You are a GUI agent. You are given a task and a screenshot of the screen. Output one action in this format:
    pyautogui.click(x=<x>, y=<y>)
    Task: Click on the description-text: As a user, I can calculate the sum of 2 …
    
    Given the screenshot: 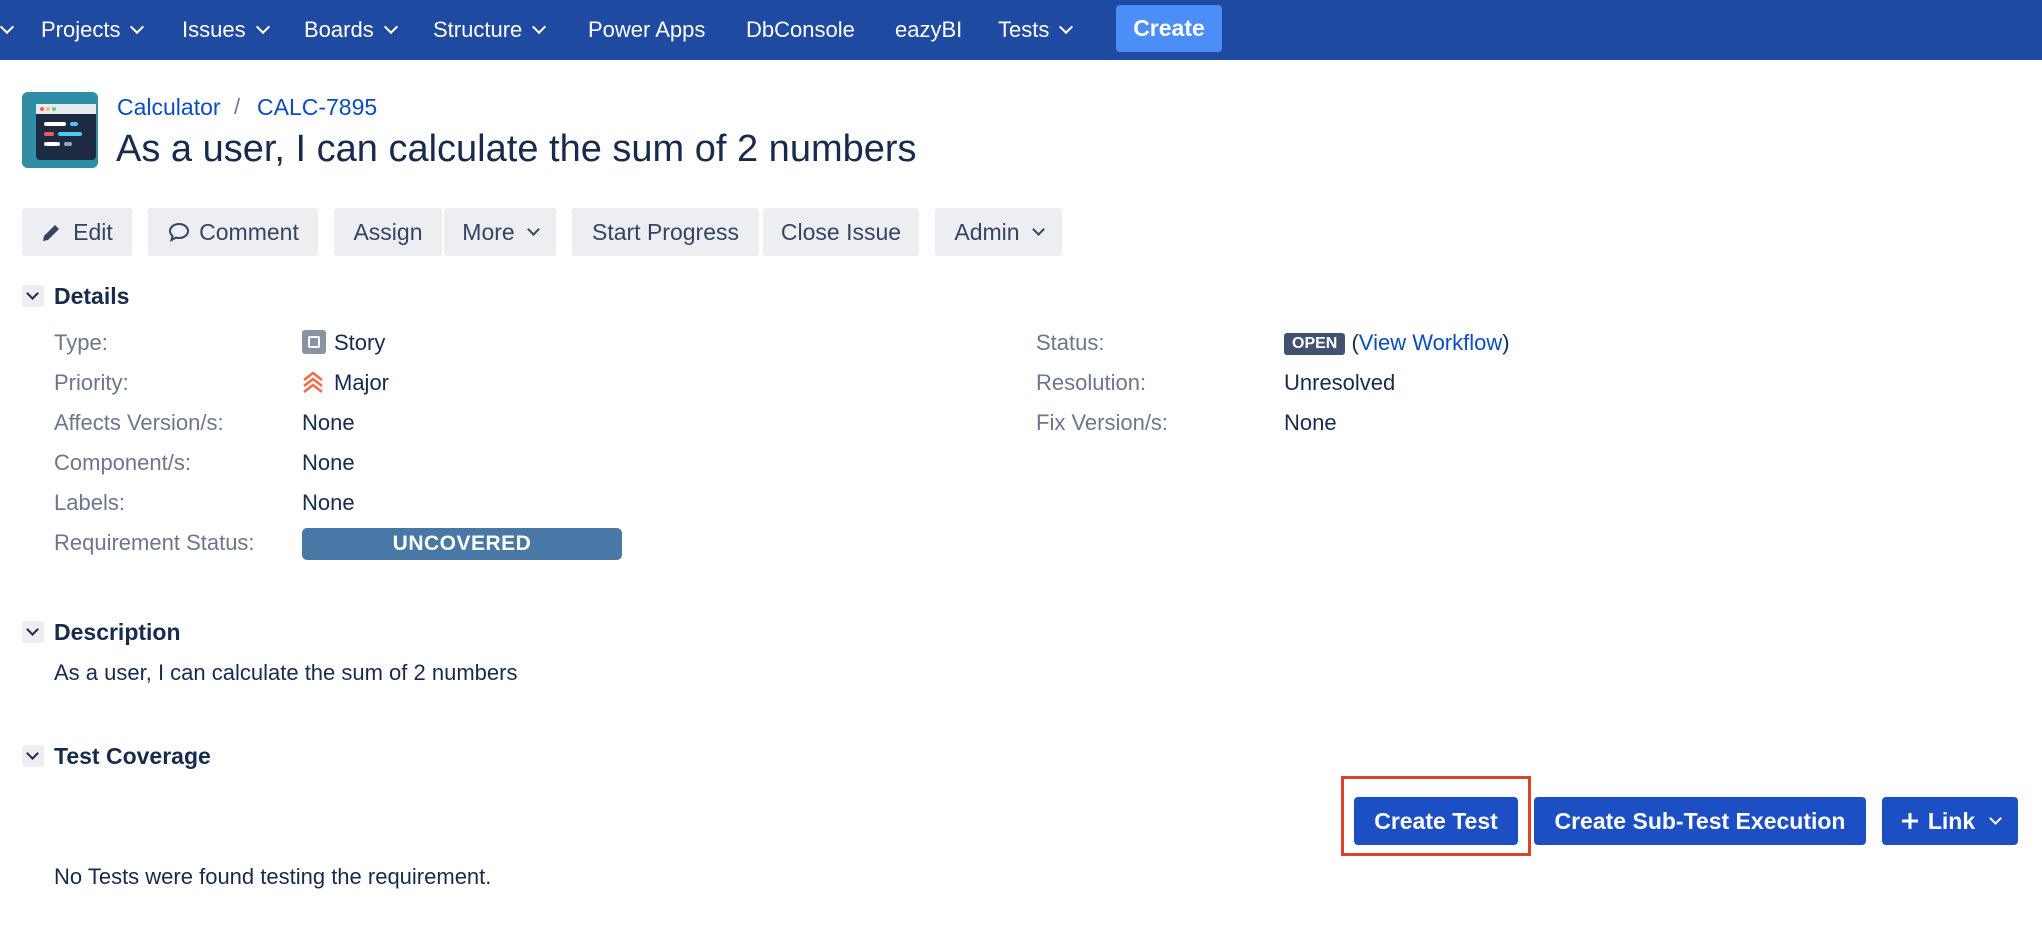 What is the action you would take?
    pyautogui.click(x=286, y=672)
    